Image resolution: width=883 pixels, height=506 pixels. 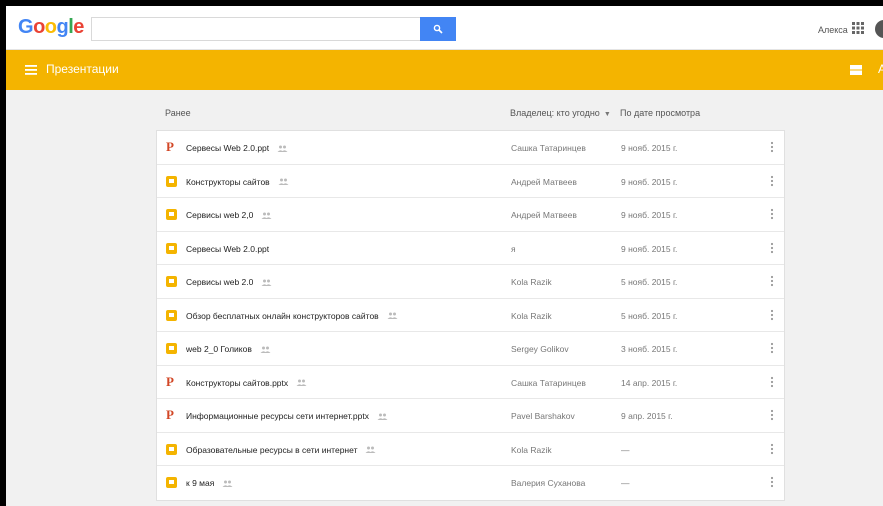 What do you see at coordinates (856, 70) in the screenshot?
I see `grid-view-icon` at bounding box center [856, 70].